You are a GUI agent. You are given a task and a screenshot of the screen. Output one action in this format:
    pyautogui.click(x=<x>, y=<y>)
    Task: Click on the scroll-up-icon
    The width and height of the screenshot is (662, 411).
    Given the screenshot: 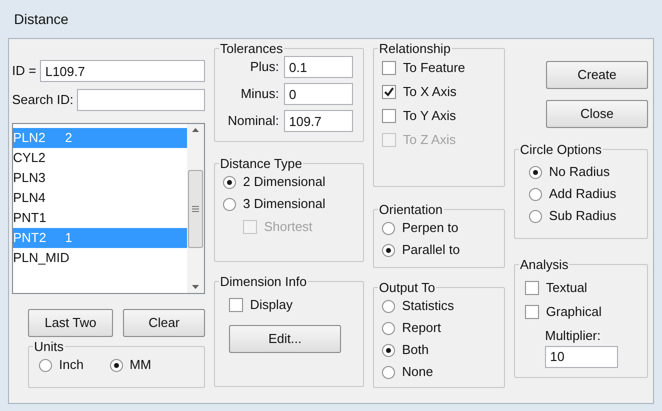 What is the action you would take?
    pyautogui.click(x=195, y=130)
    